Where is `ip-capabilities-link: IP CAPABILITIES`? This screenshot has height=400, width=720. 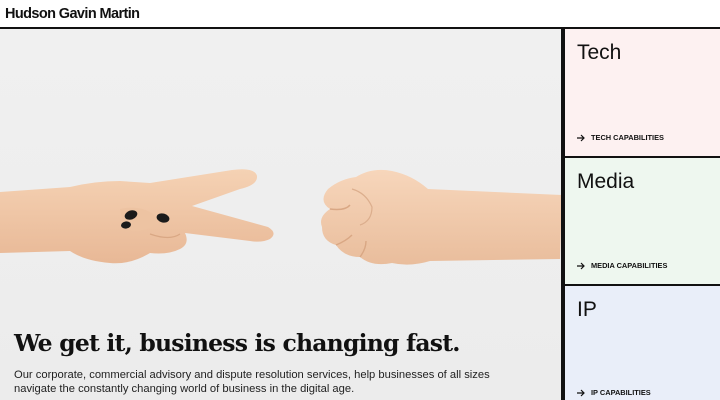
ip-capabilities-link: IP CAPABILITIES is located at coordinates (614, 392).